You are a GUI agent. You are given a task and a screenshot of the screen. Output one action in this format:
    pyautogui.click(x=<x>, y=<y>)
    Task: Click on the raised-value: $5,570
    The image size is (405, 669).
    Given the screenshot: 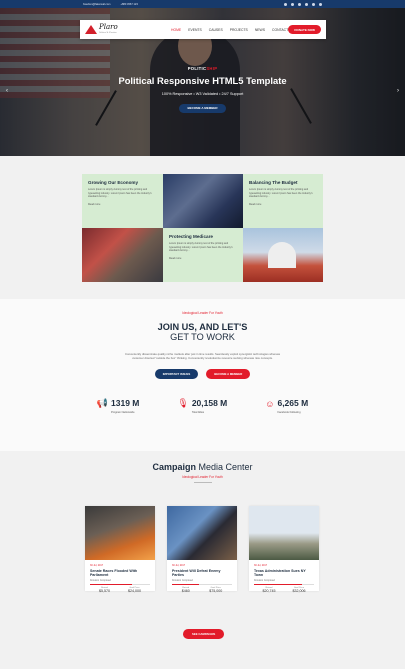 What is the action you would take?
    pyautogui.click(x=104, y=590)
    